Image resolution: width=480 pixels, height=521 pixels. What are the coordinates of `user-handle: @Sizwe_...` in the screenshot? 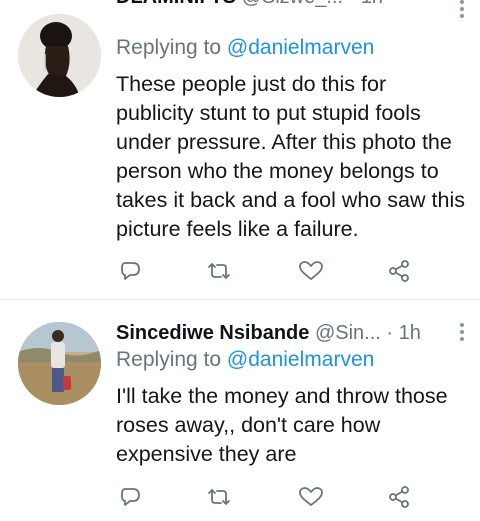 It's located at (292, 4).